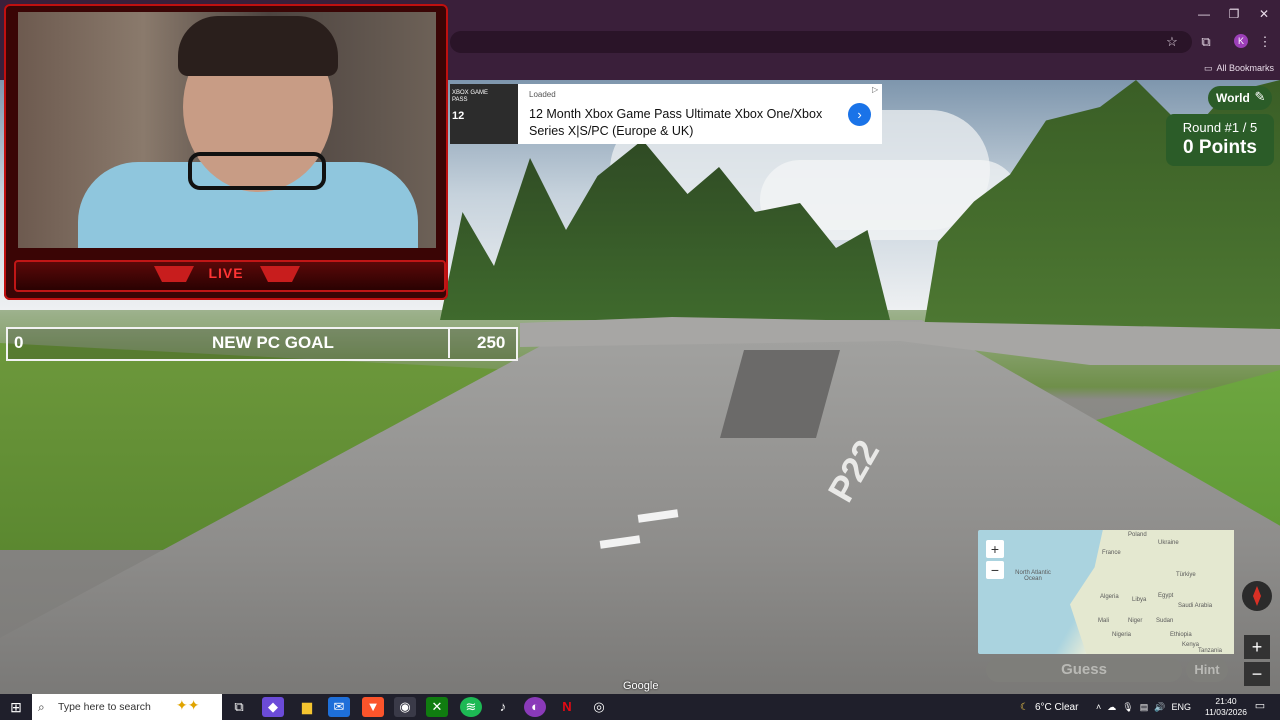 Image resolution: width=1280 pixels, height=720 pixels. I want to click on chevron-right-icon: ›, so click(859, 114).